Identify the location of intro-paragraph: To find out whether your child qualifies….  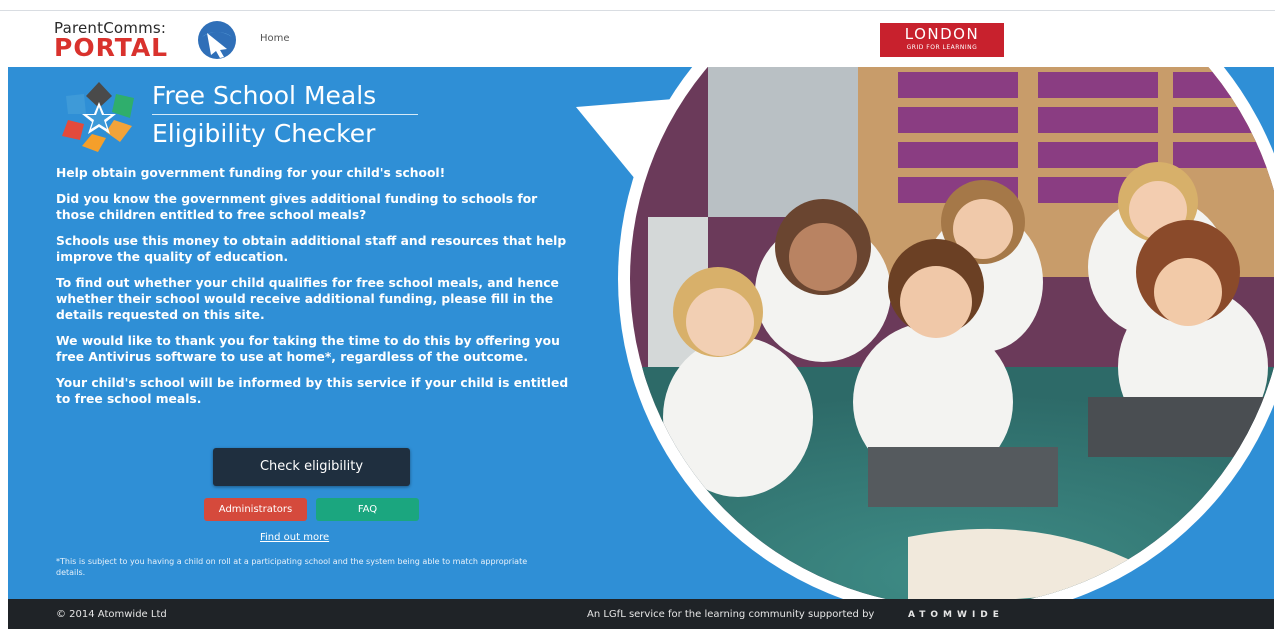
(307, 299).